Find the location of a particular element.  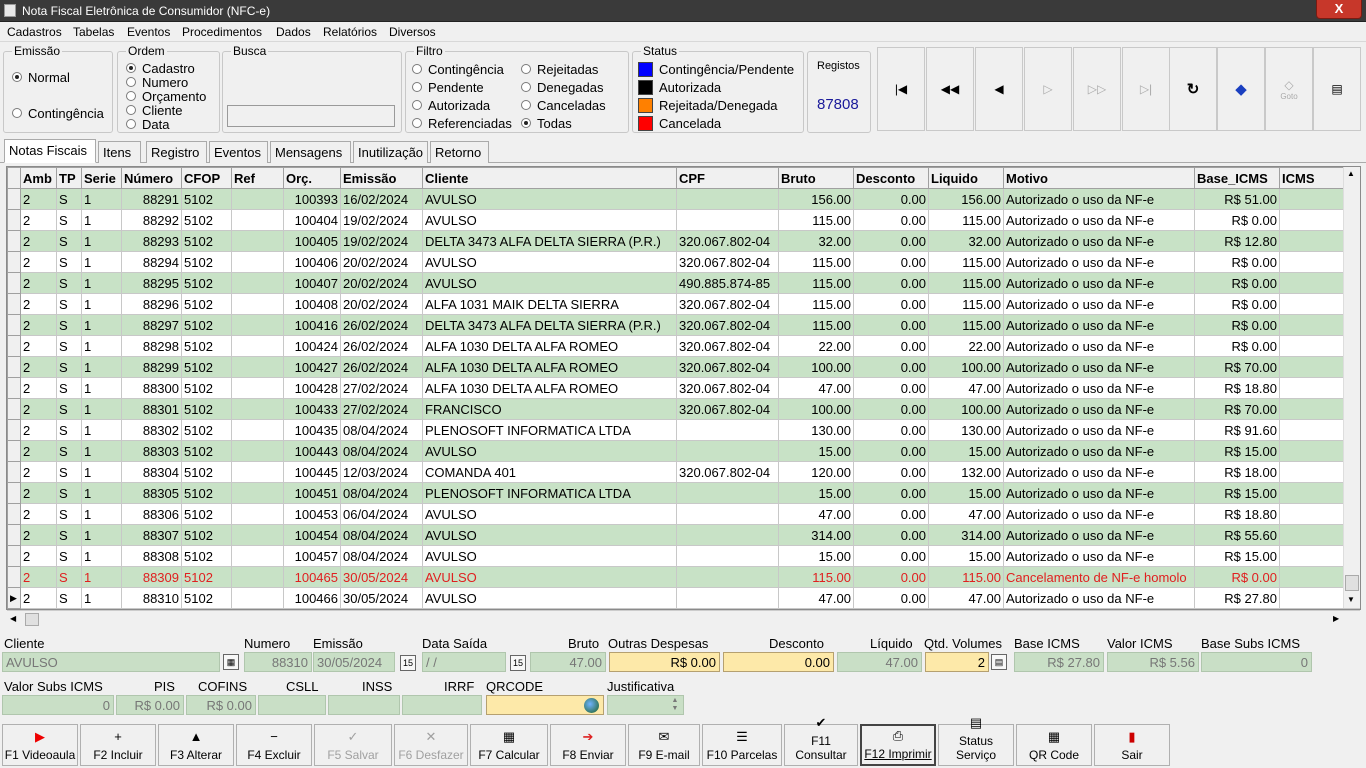

cell-bruto: 32.00 is located at coordinates (816, 241).